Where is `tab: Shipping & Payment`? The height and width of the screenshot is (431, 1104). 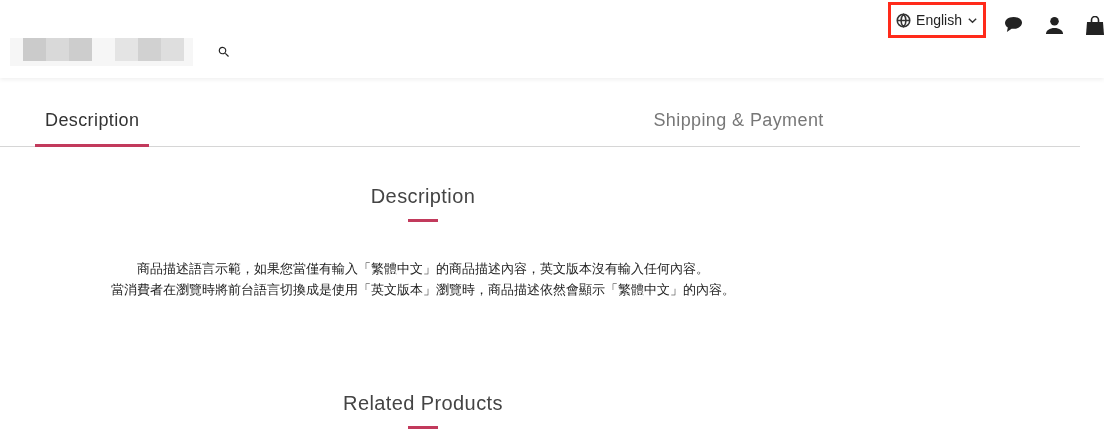 tab: Shipping & Payment is located at coordinates (738, 123).